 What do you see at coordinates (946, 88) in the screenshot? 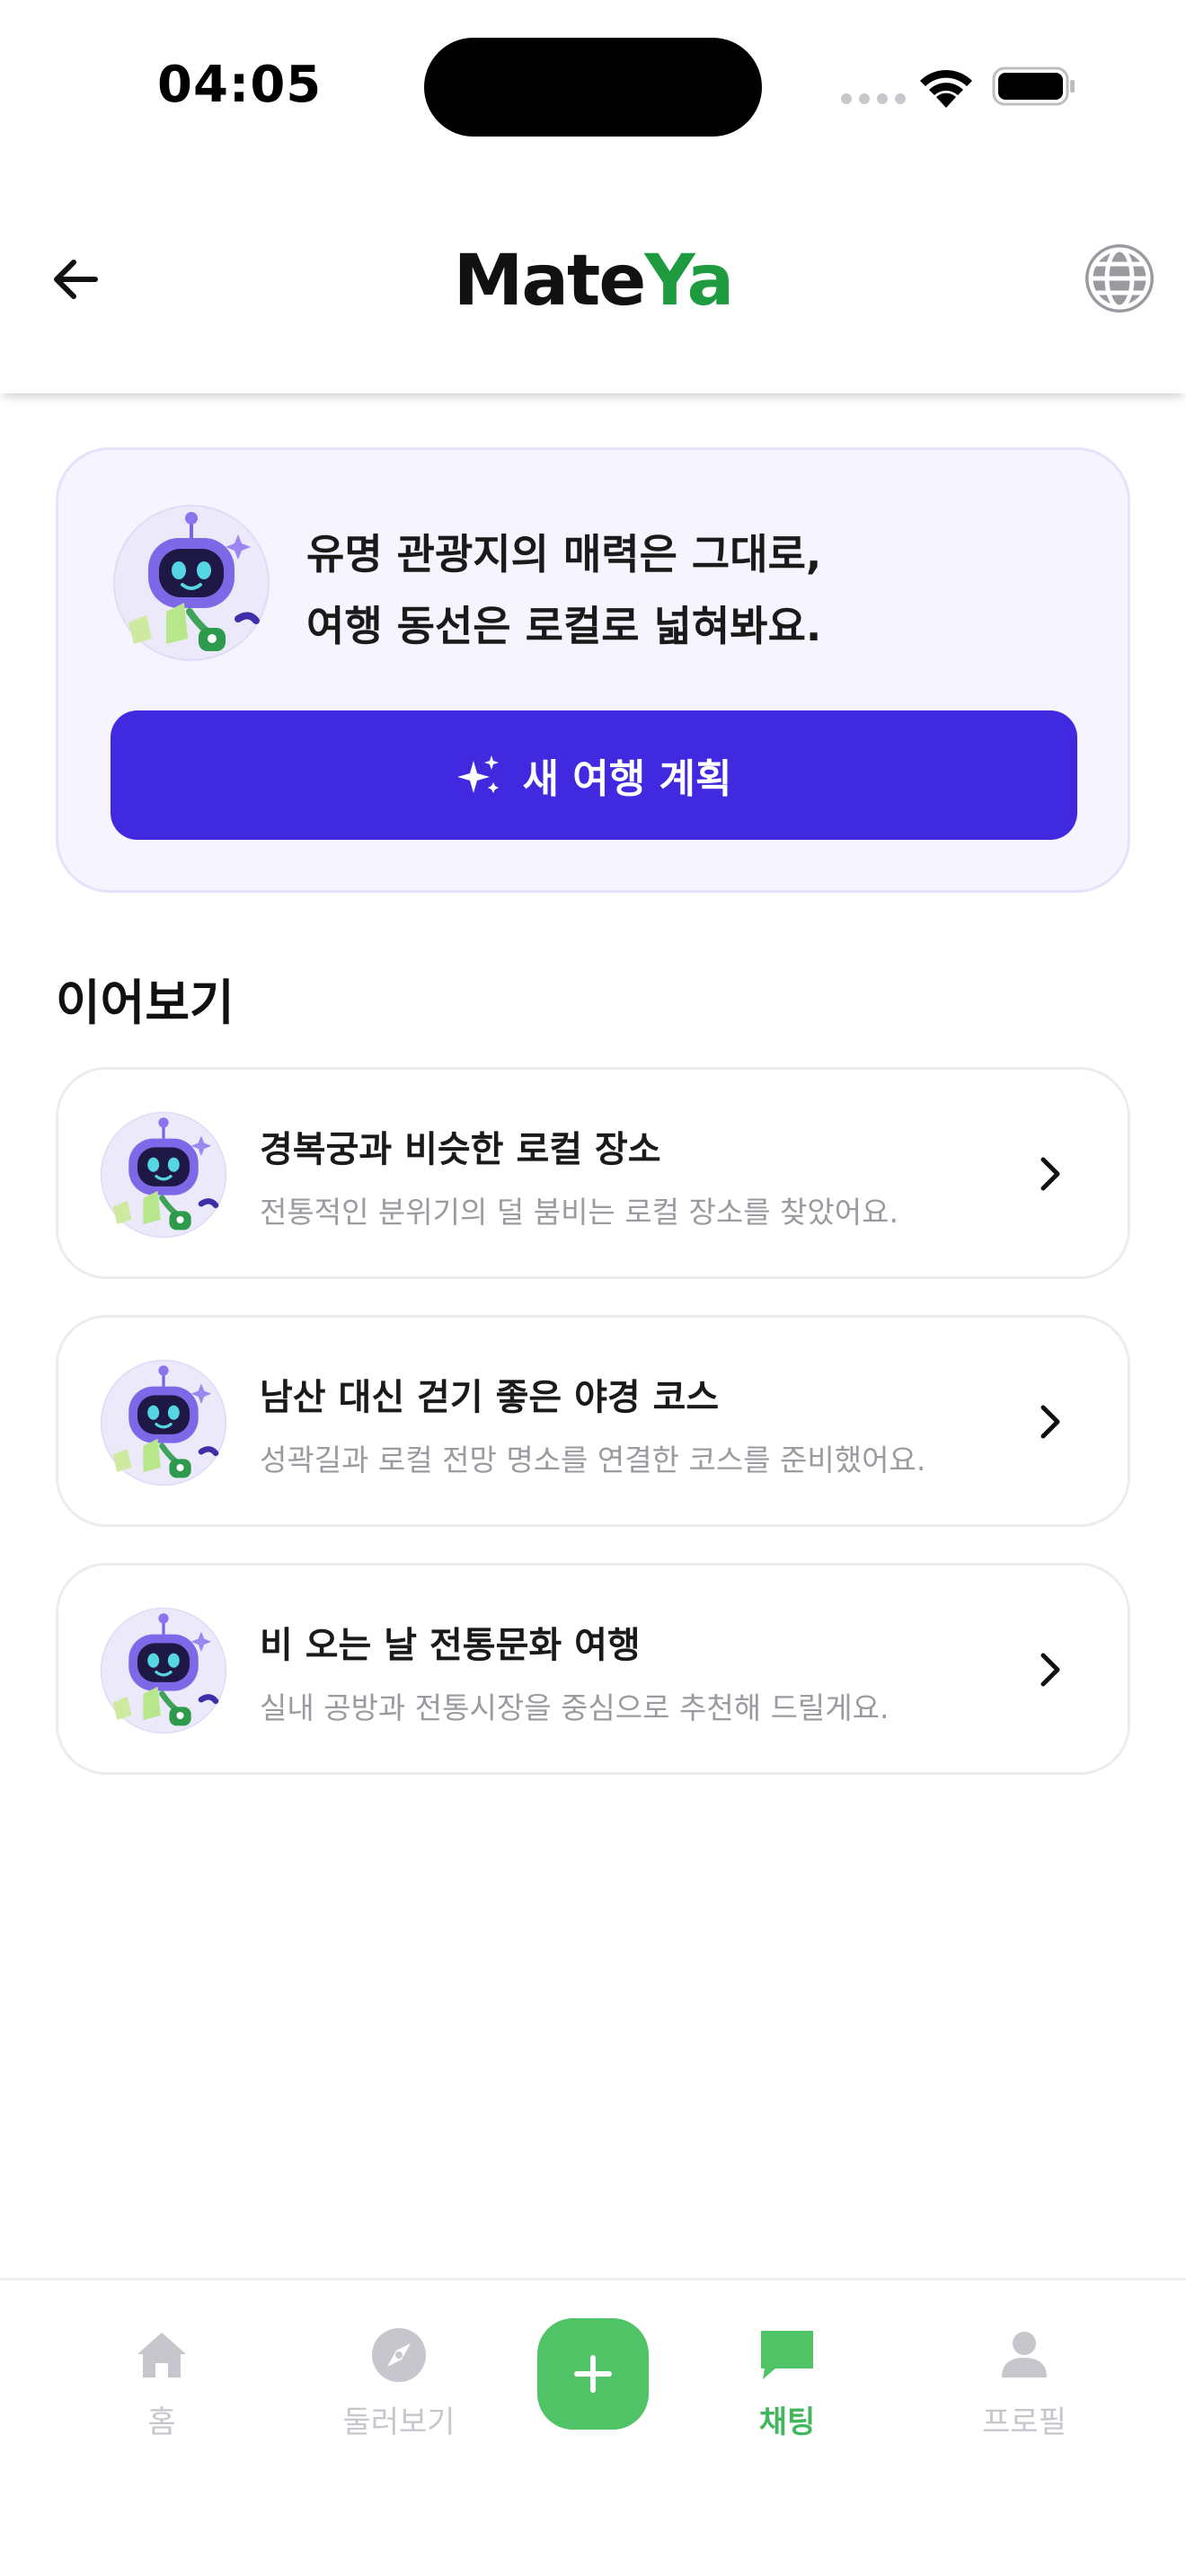
I see `wifi-icon` at bounding box center [946, 88].